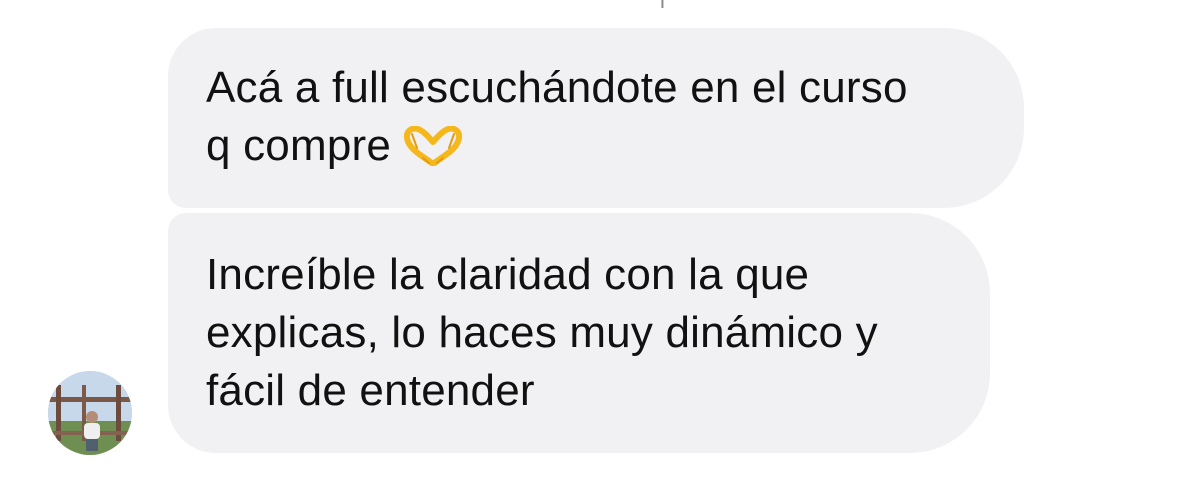 The image size is (1179, 490). I want to click on message-text: q compre, so click(299, 145).